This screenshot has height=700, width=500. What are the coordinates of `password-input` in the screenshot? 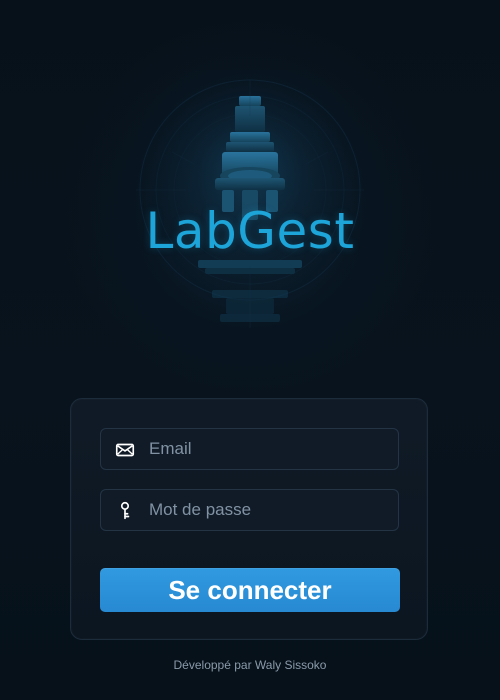 It's located at (266, 510).